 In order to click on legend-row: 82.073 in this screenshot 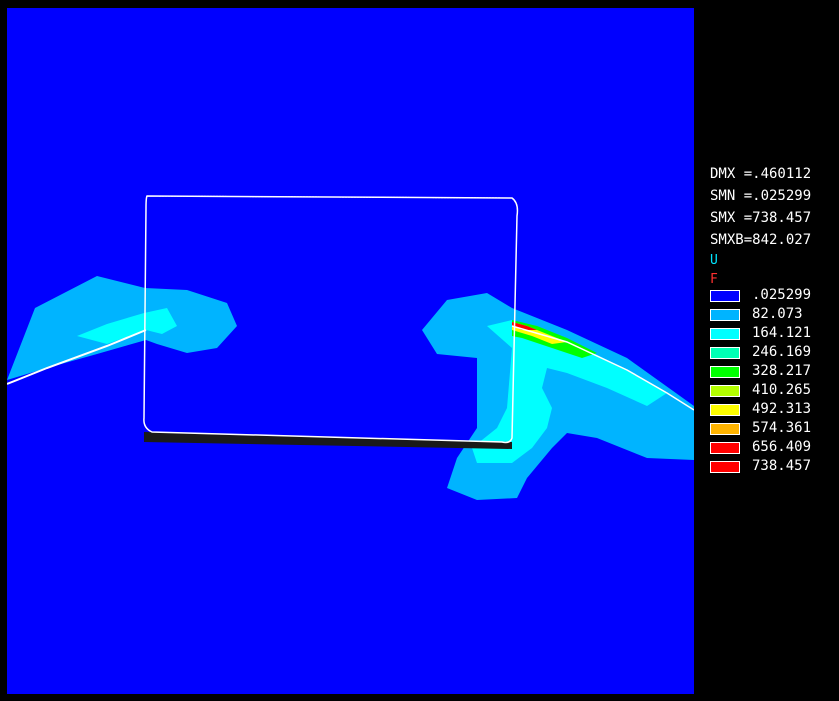, I will do `click(774, 315)`.